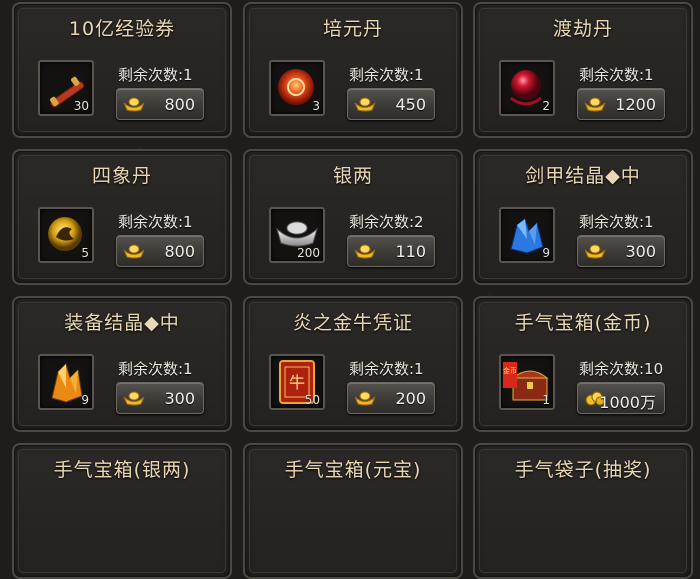  I want to click on buy-button: 200, so click(391, 398).